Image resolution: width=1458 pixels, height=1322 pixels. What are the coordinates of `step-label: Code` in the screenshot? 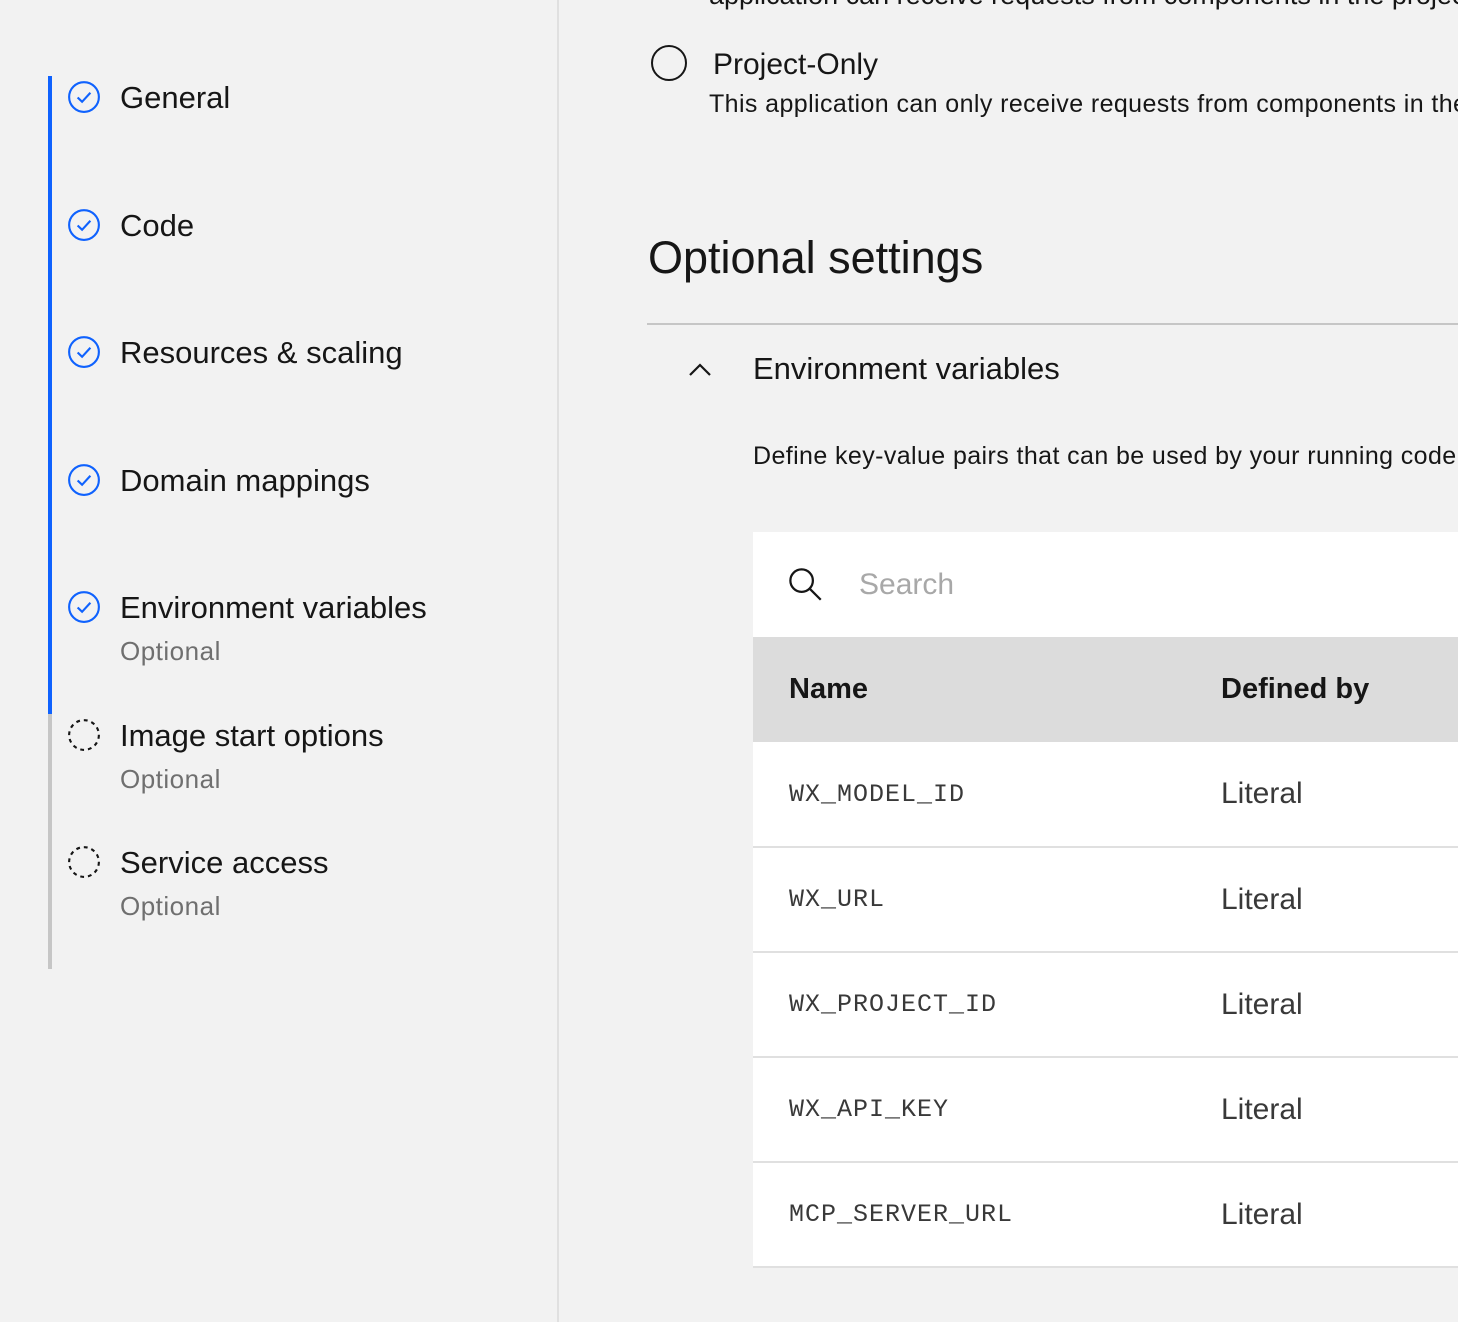 It's located at (157, 225).